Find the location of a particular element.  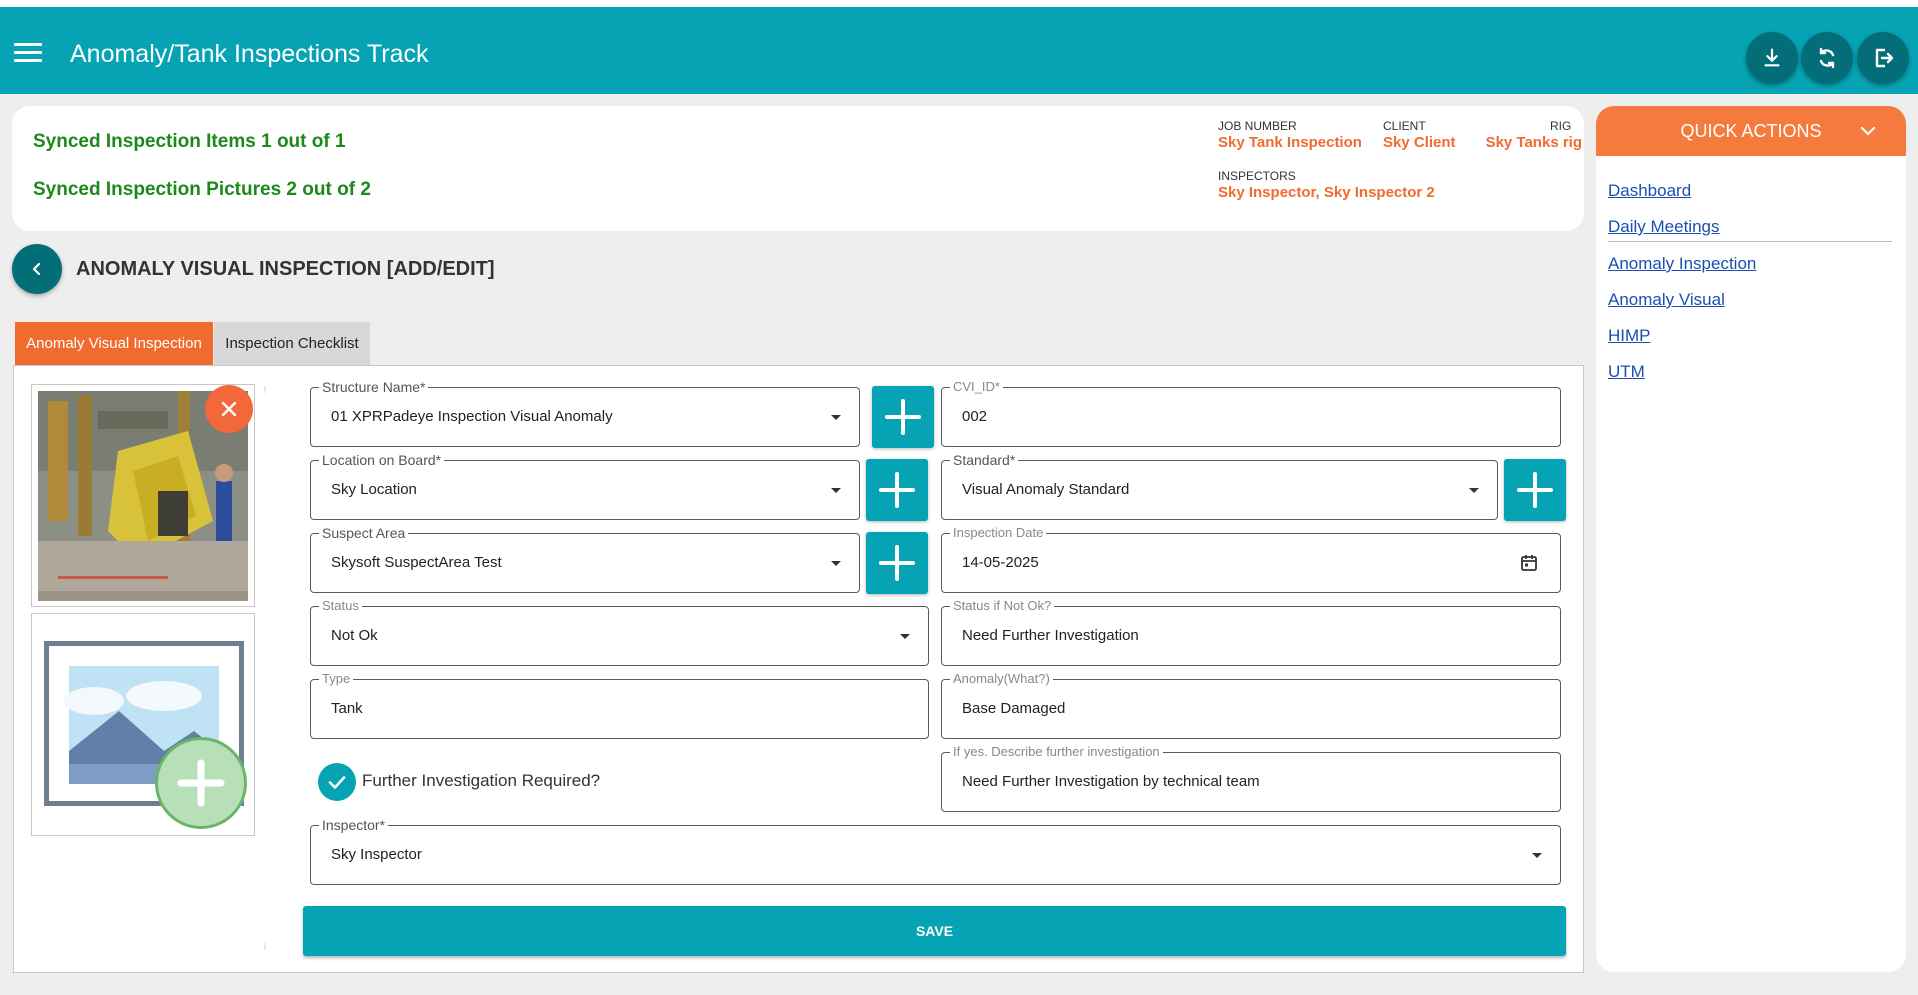

quick-actions-title: QUICK ACTIONS is located at coordinates (1751, 130).